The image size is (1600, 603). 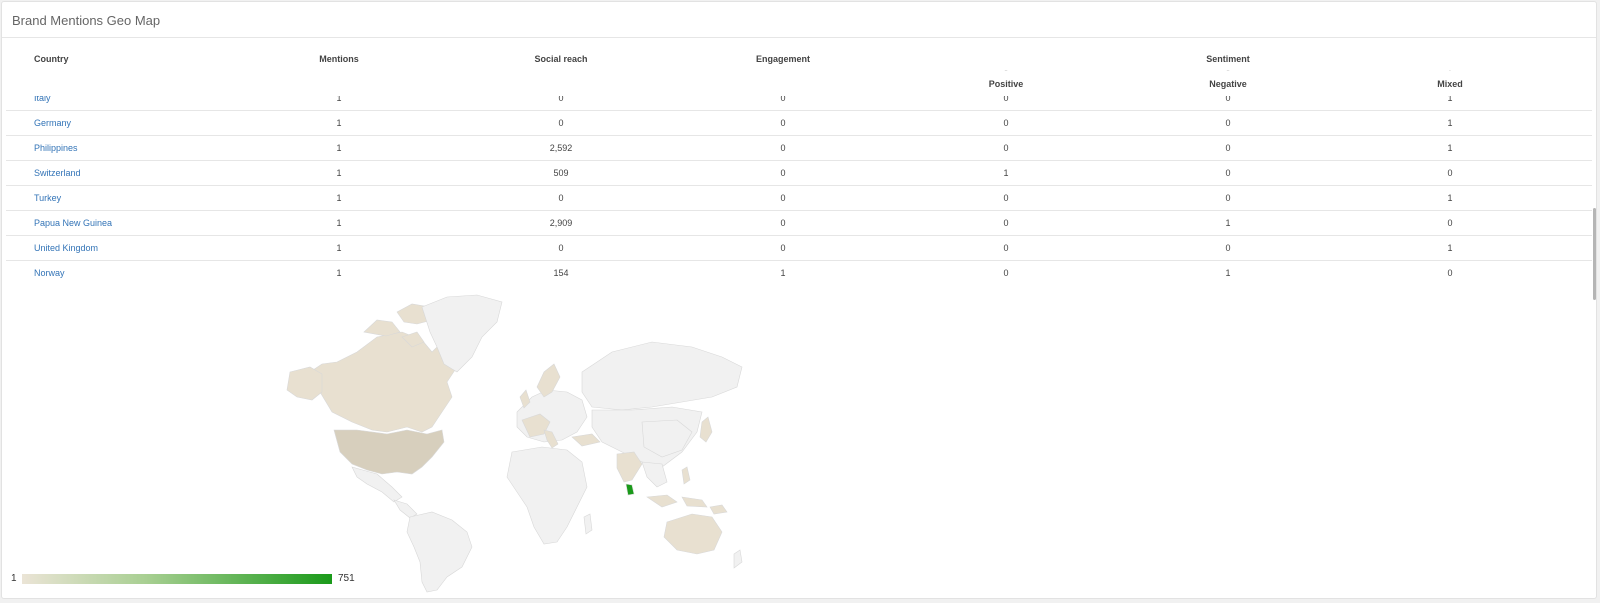 What do you see at coordinates (86, 20) in the screenshot?
I see `panel-title: Brand Mentions Geo Map` at bounding box center [86, 20].